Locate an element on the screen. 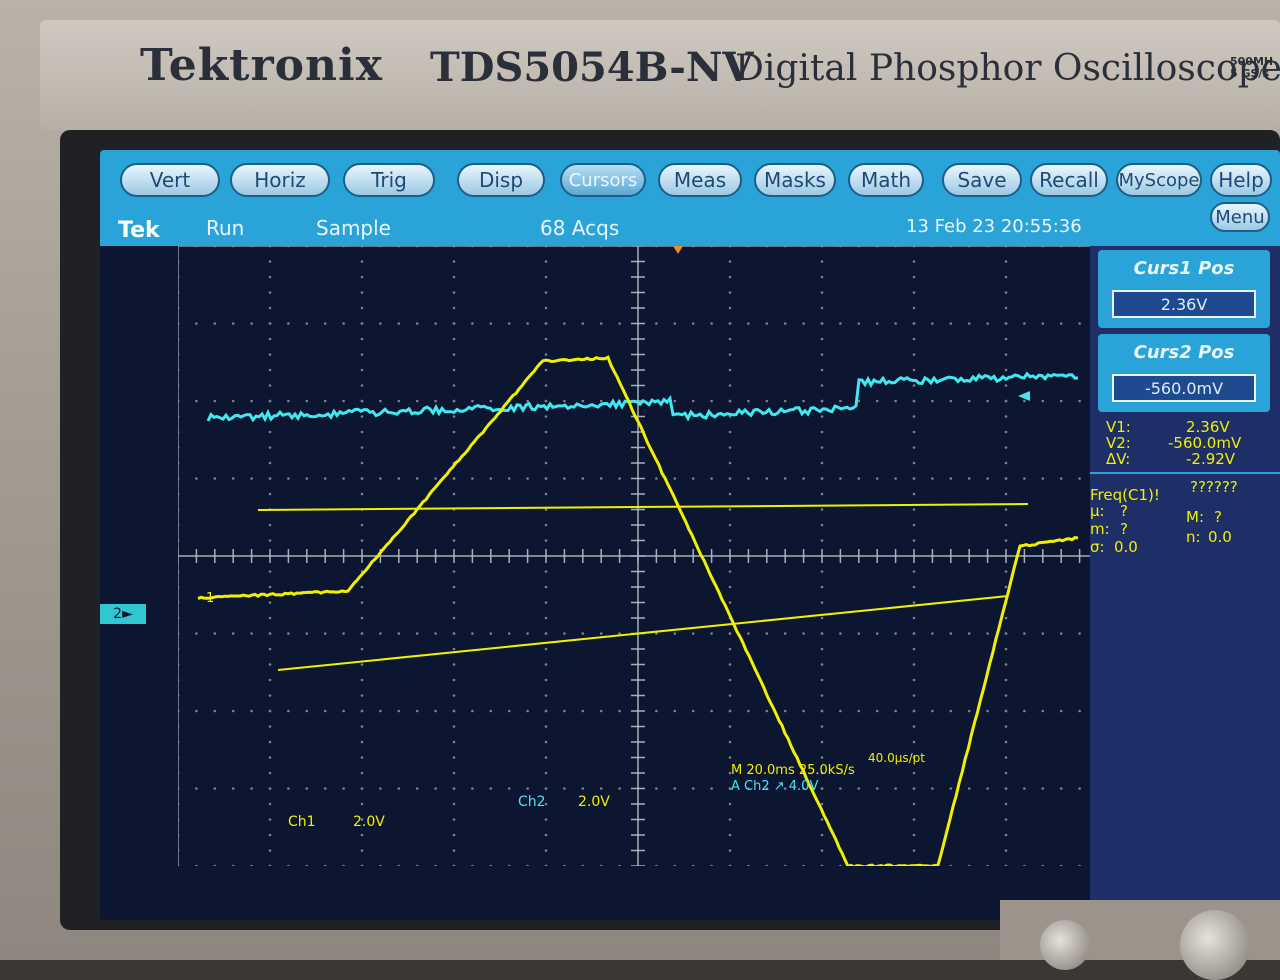 The width and height of the screenshot is (1280, 980). menu-save-button: Save is located at coordinates (982, 180).